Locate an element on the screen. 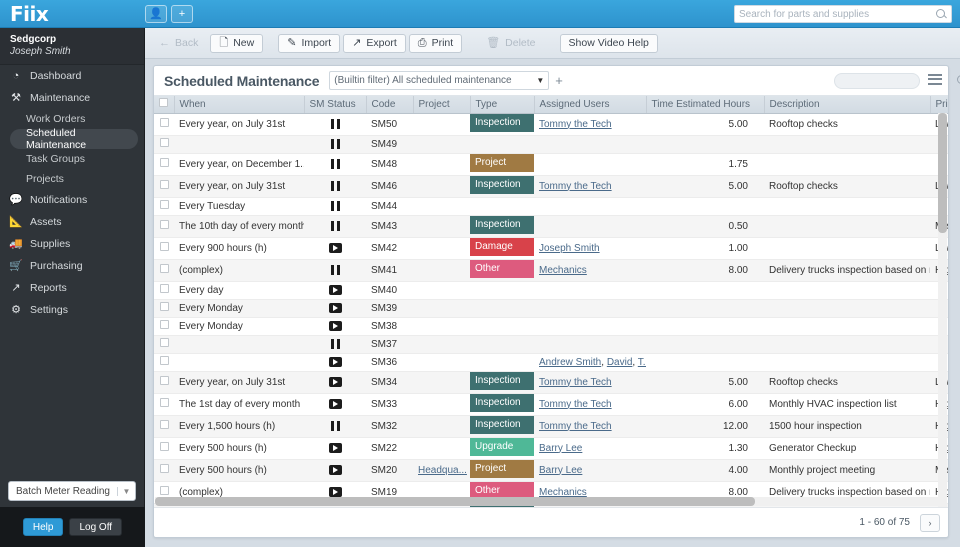 Image resolution: width=960 pixels, height=547 pixels. select-all-checkbox is located at coordinates (164, 103).